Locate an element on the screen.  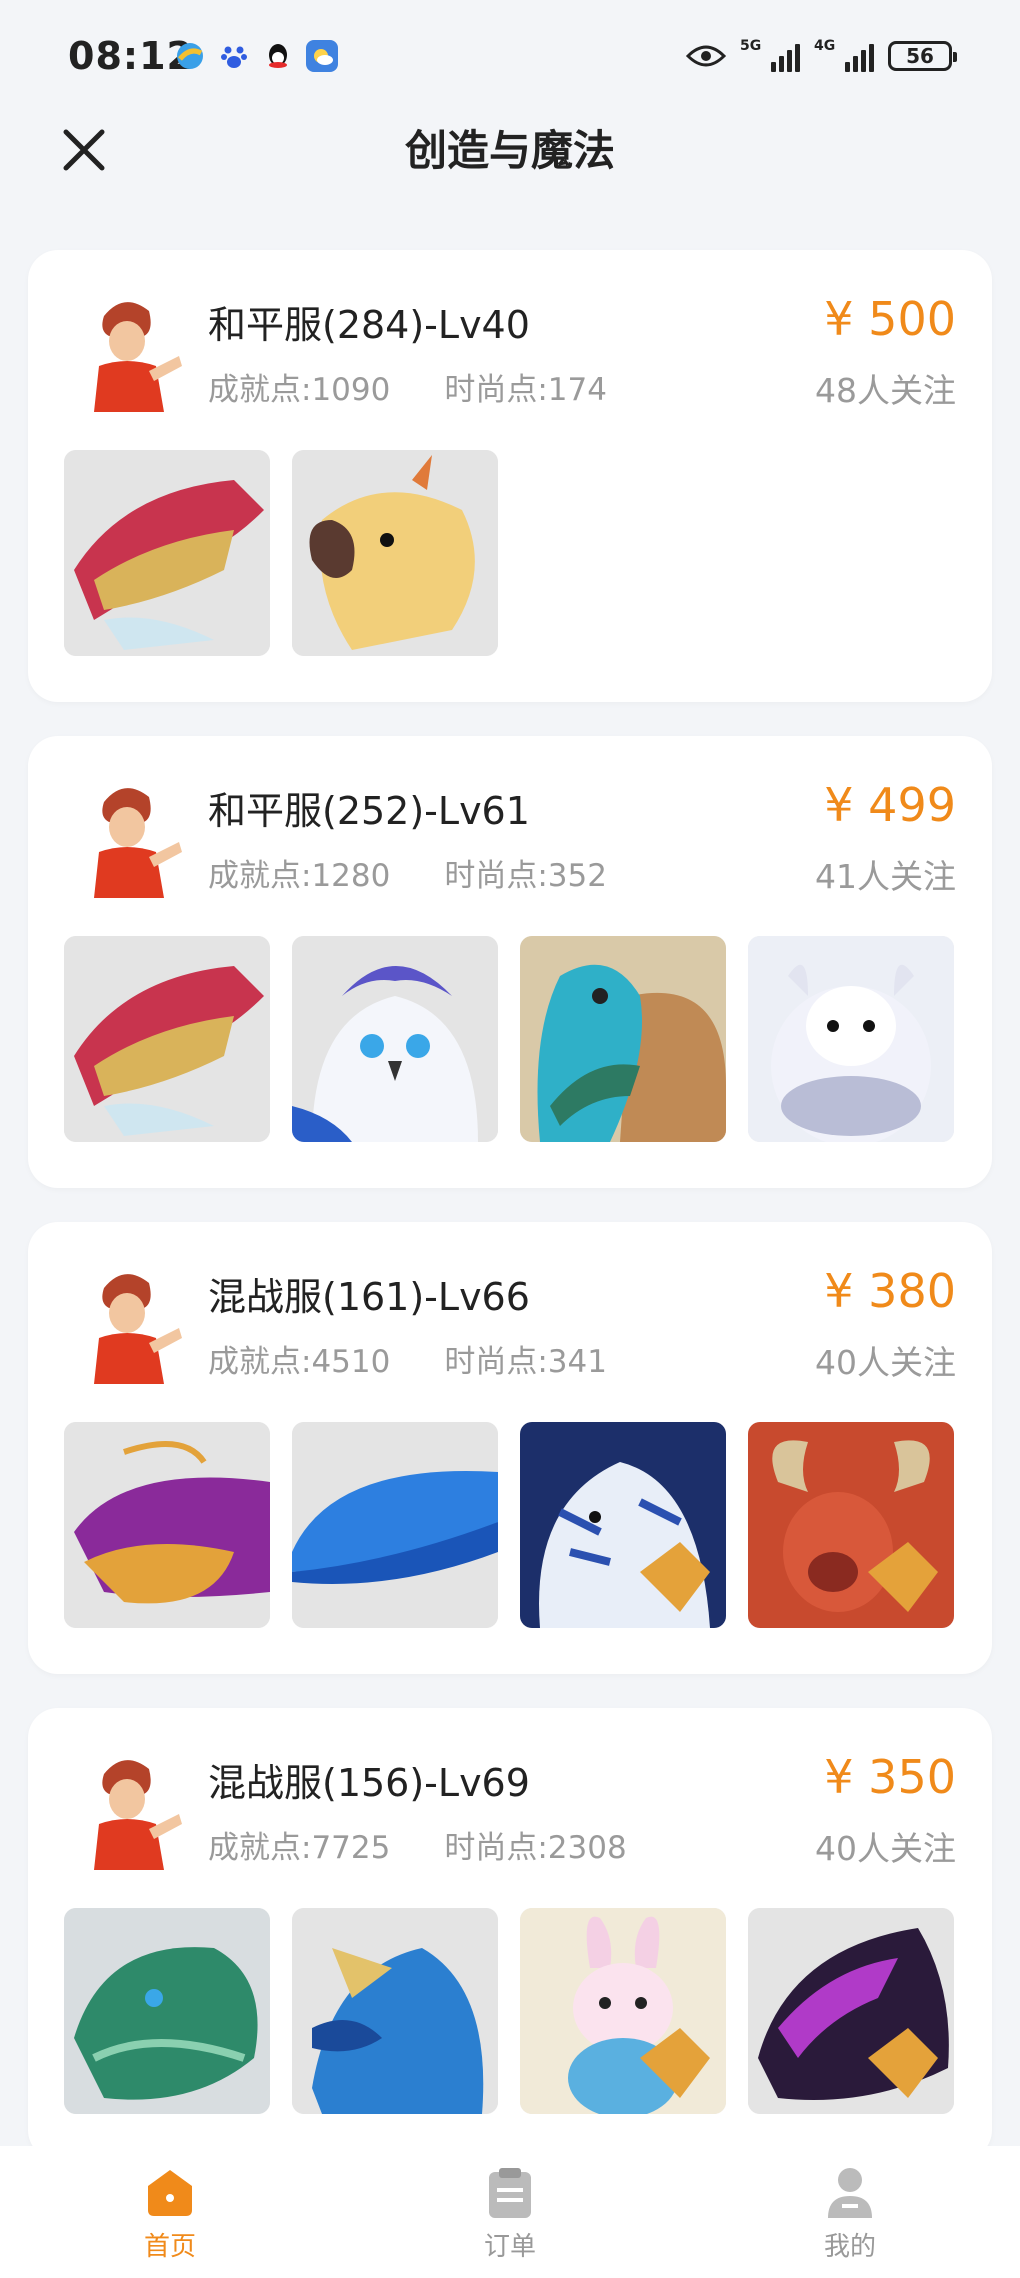
server-level: 混战服(156)-Lv69 is located at coordinates (369, 1783).